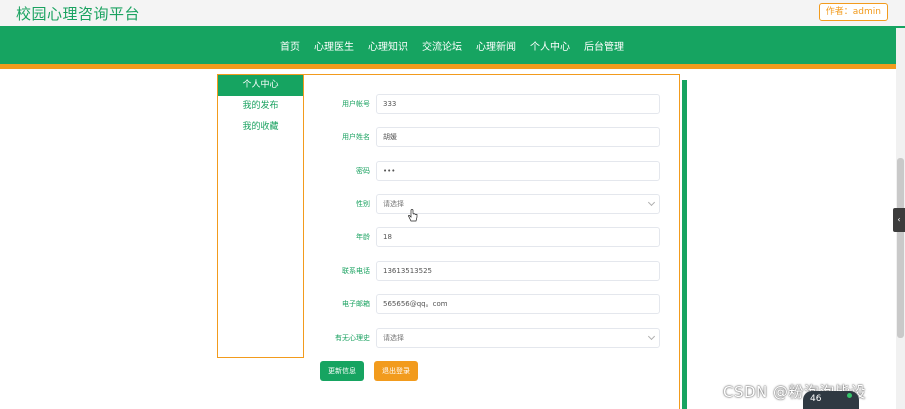 The image size is (905, 409). I want to click on site-title: 校园心理咨询平台, so click(78, 13).